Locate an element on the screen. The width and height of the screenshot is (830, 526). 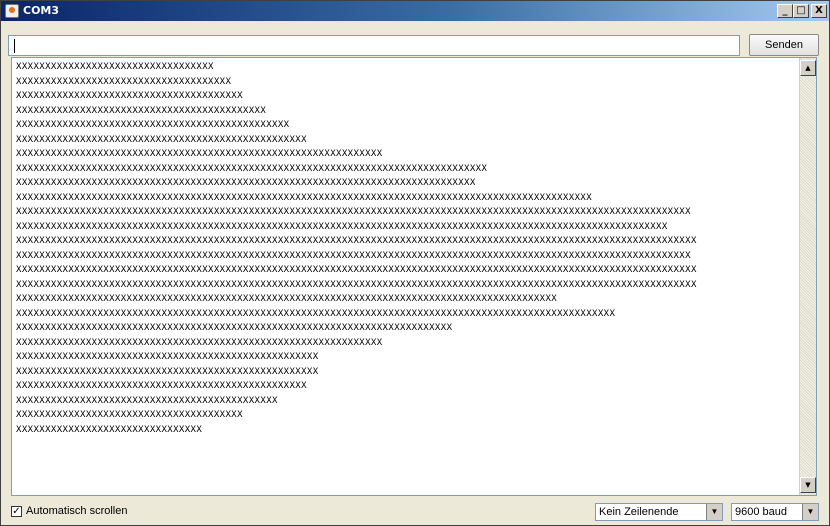
line-ending-select: Kein Zeilenende ▼ is located at coordinates (659, 512).